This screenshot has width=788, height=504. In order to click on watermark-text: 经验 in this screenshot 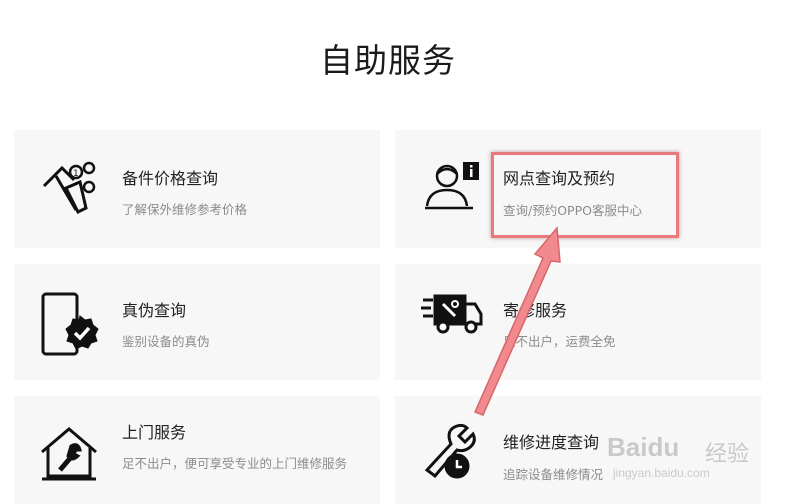, I will do `click(727, 454)`.